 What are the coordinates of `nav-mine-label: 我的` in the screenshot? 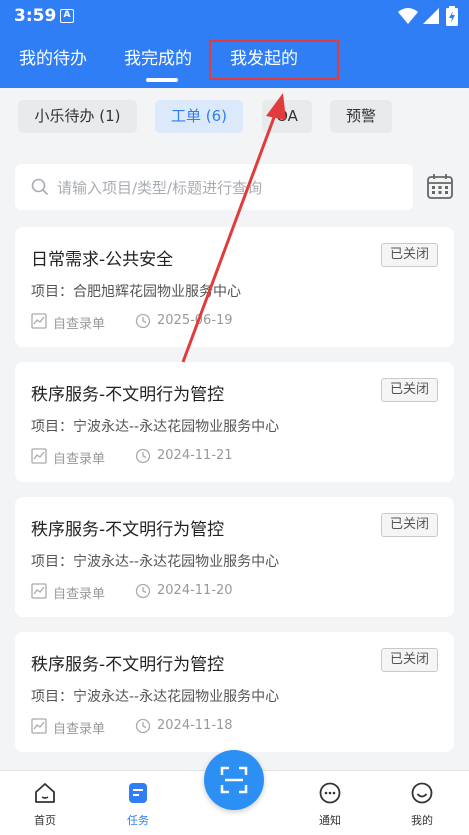 It's located at (422, 820).